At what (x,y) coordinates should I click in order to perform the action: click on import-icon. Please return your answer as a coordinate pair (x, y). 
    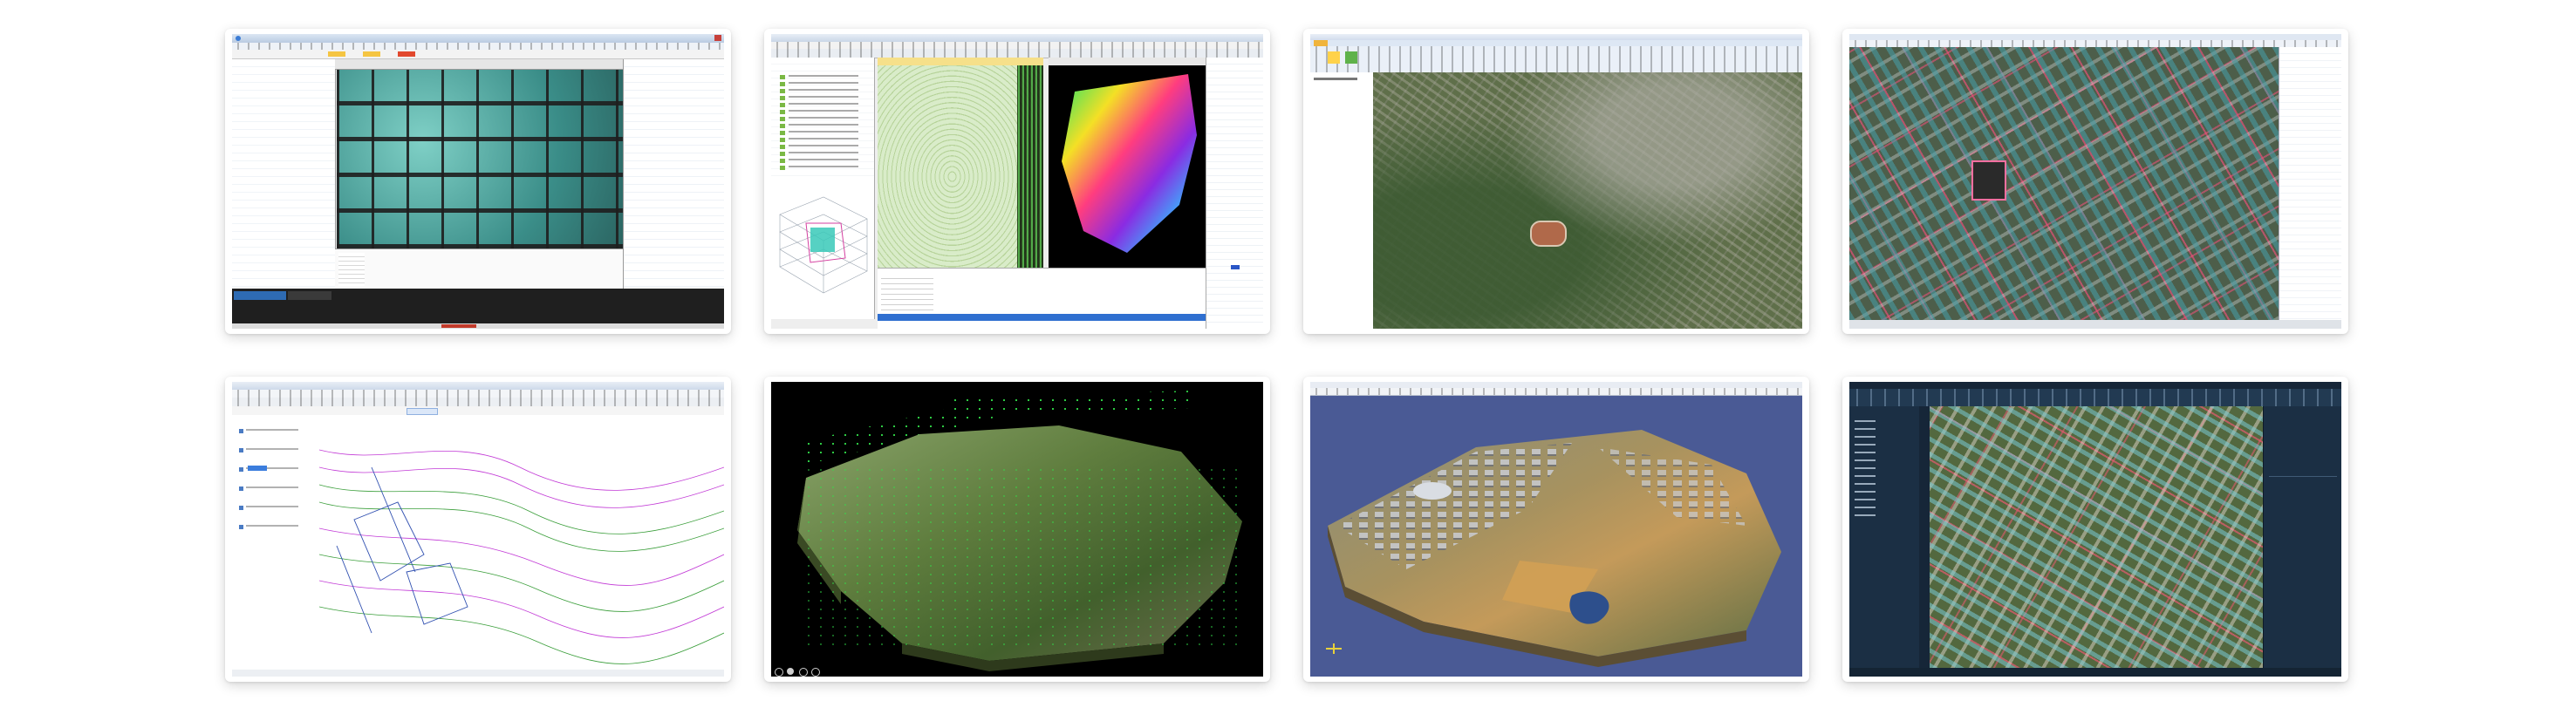
    Looking at the image, I should click on (1351, 57).